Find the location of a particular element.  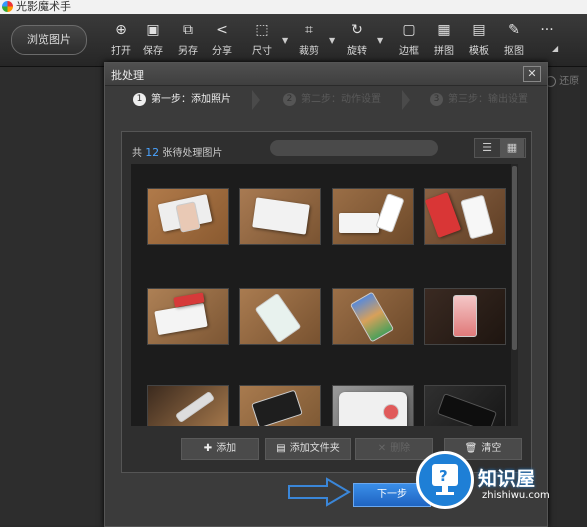

share-button: < 分享 is located at coordinates (222, 39).